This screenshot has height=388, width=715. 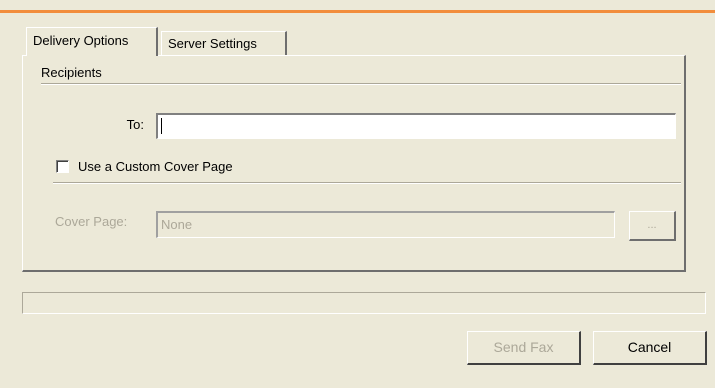 I want to click on cancel-button: Cancel, so click(x=650, y=348).